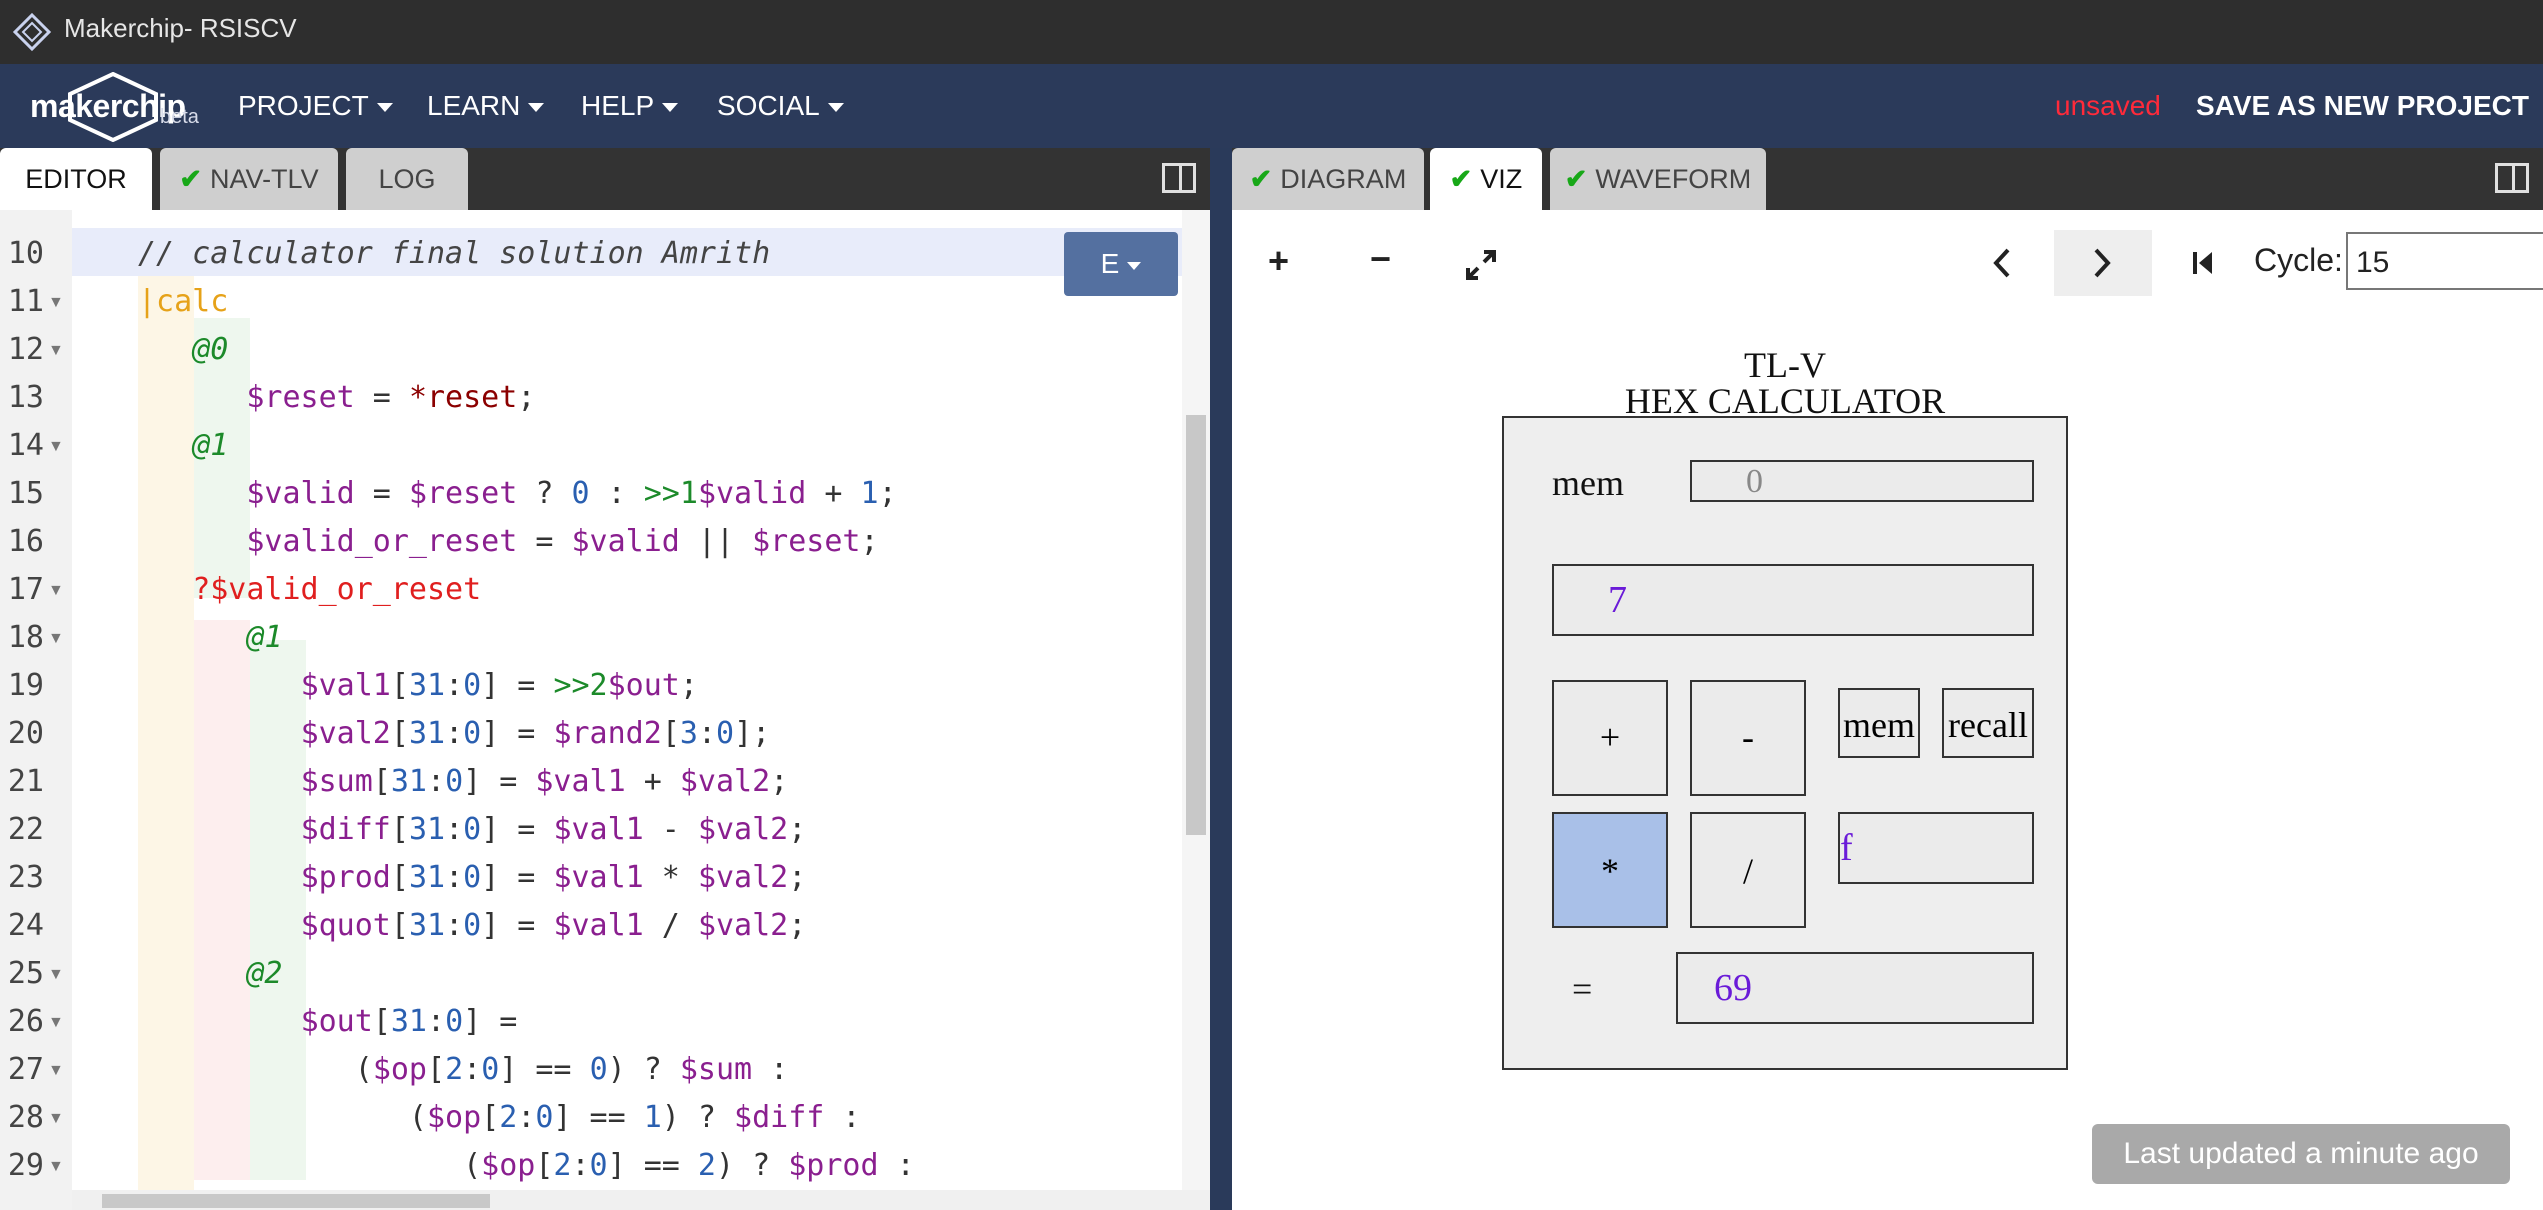 Image resolution: width=2543 pixels, height=1210 pixels. Describe the element at coordinates (407, 179) in the screenshot. I see `tab-log: LOG` at that location.